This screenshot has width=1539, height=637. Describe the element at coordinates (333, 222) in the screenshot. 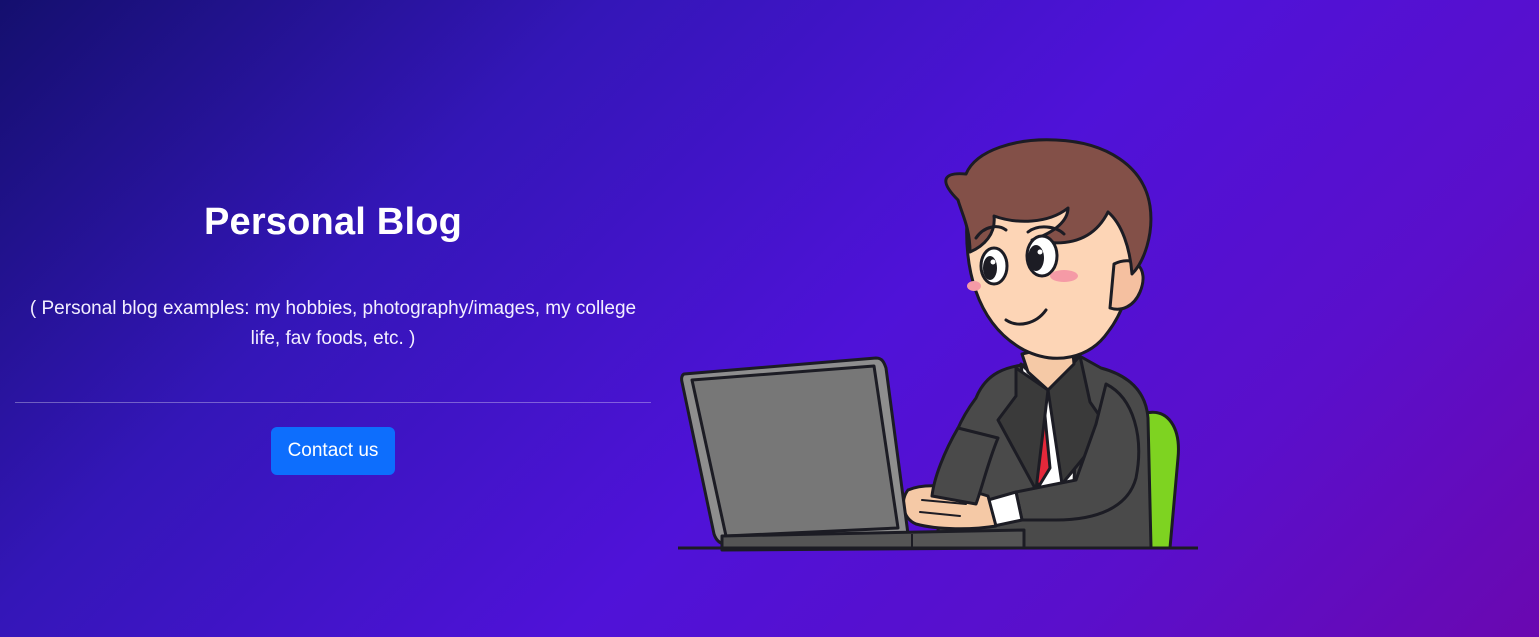

I see `page-title: Personal Blog` at that location.